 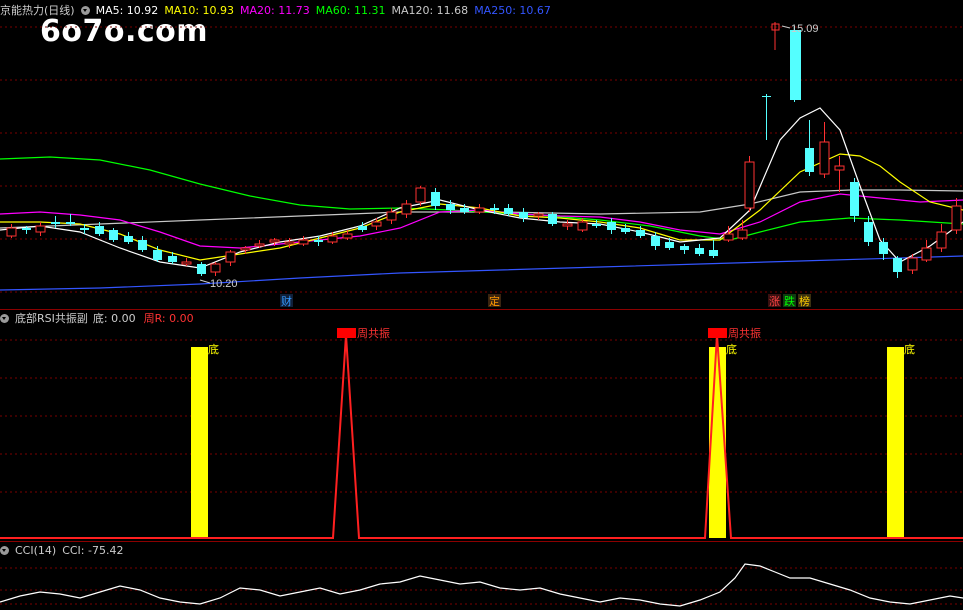 I want to click on event-bang: 榜, so click(x=804, y=301).